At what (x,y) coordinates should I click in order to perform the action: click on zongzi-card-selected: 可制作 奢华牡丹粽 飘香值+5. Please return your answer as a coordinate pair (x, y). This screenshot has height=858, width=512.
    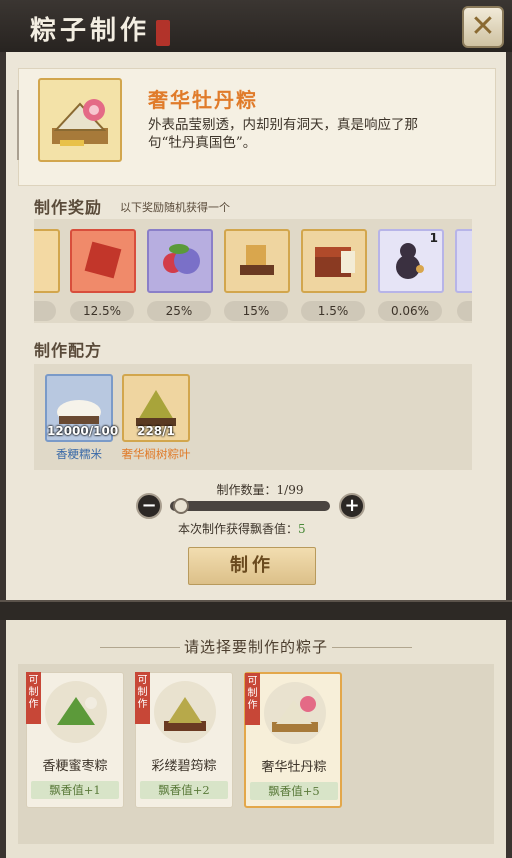
    Looking at the image, I should click on (293, 740).